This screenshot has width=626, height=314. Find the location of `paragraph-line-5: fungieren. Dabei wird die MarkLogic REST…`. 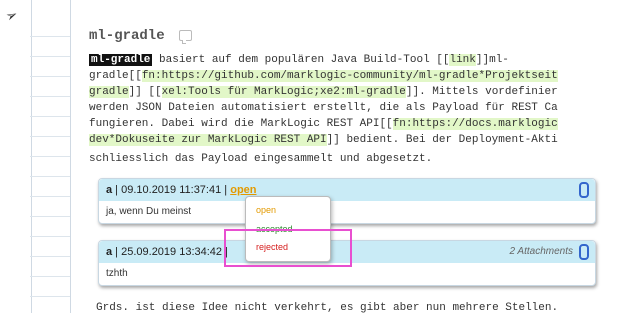

paragraph-line-5: fungieren. Dabei wird die MarkLogic REST… is located at coordinates (357, 124).